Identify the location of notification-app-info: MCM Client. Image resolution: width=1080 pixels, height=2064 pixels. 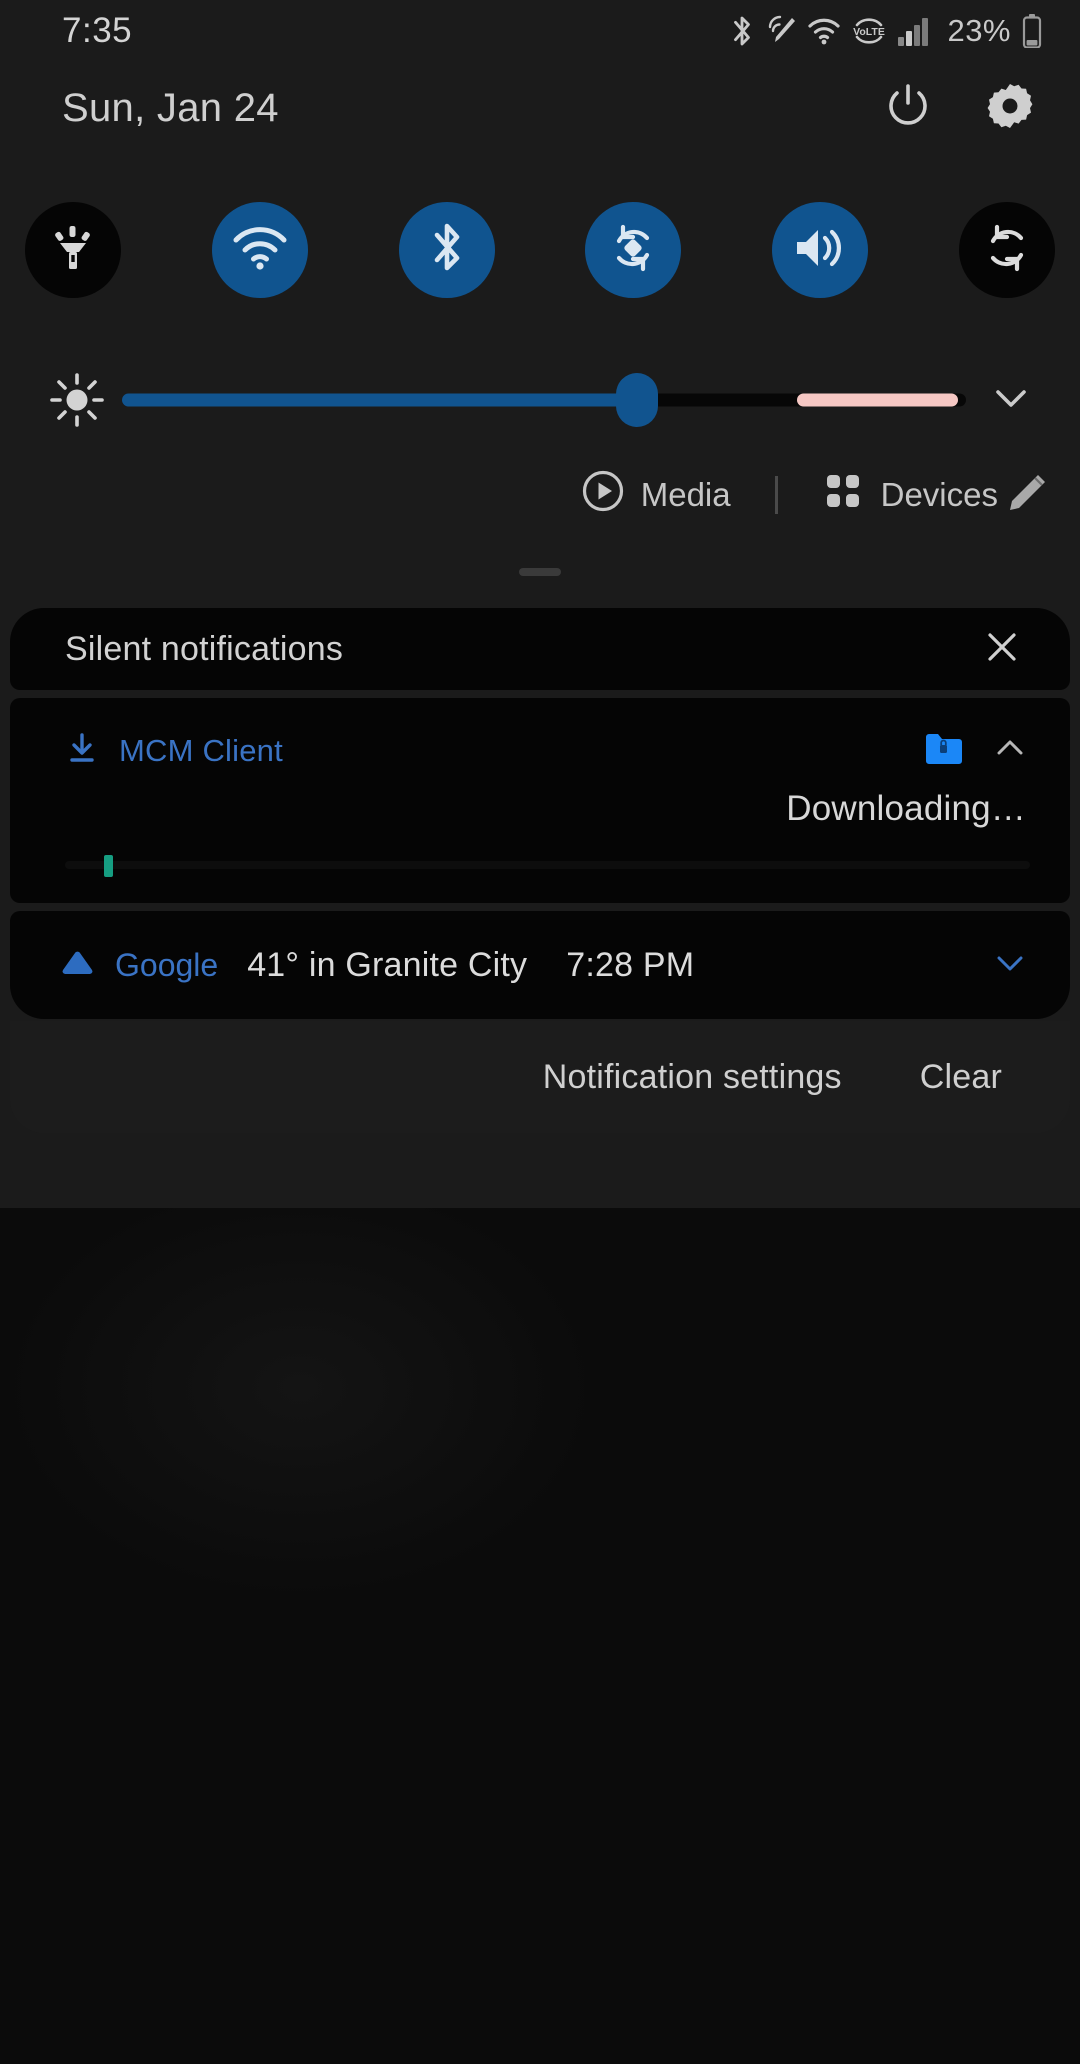
(174, 750).